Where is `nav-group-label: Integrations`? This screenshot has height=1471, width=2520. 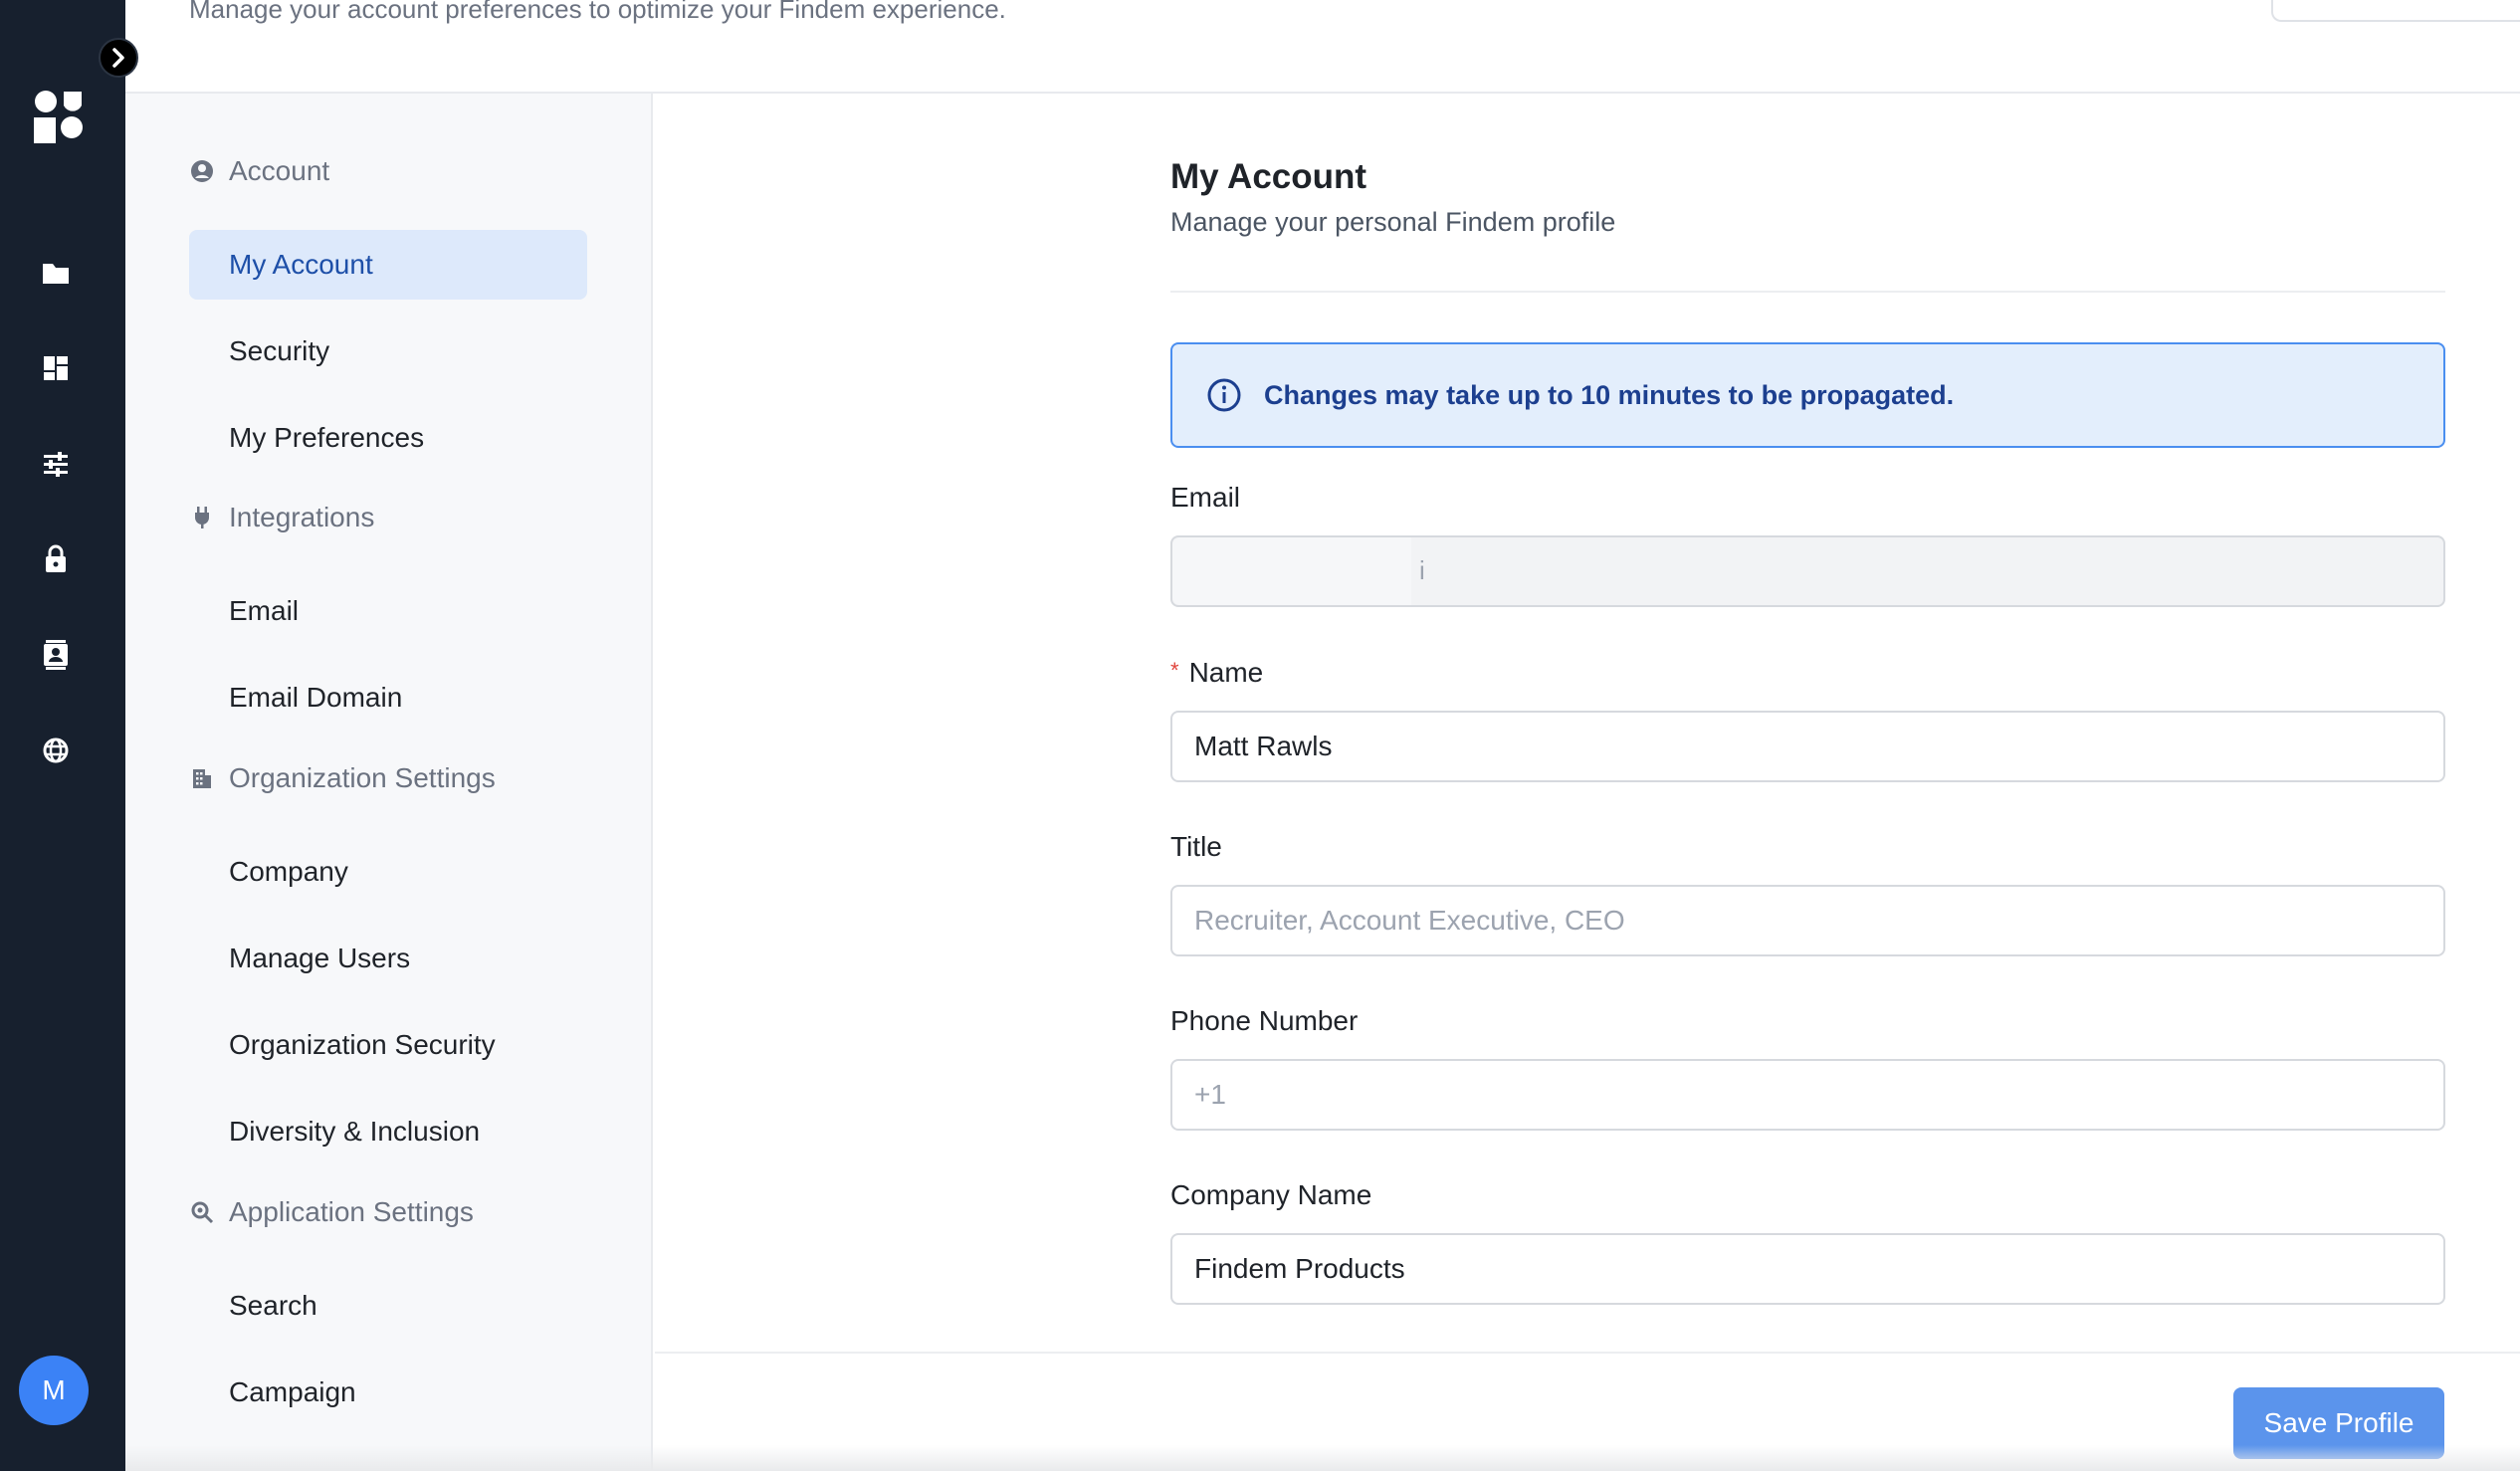 nav-group-label: Integrations is located at coordinates (302, 517).